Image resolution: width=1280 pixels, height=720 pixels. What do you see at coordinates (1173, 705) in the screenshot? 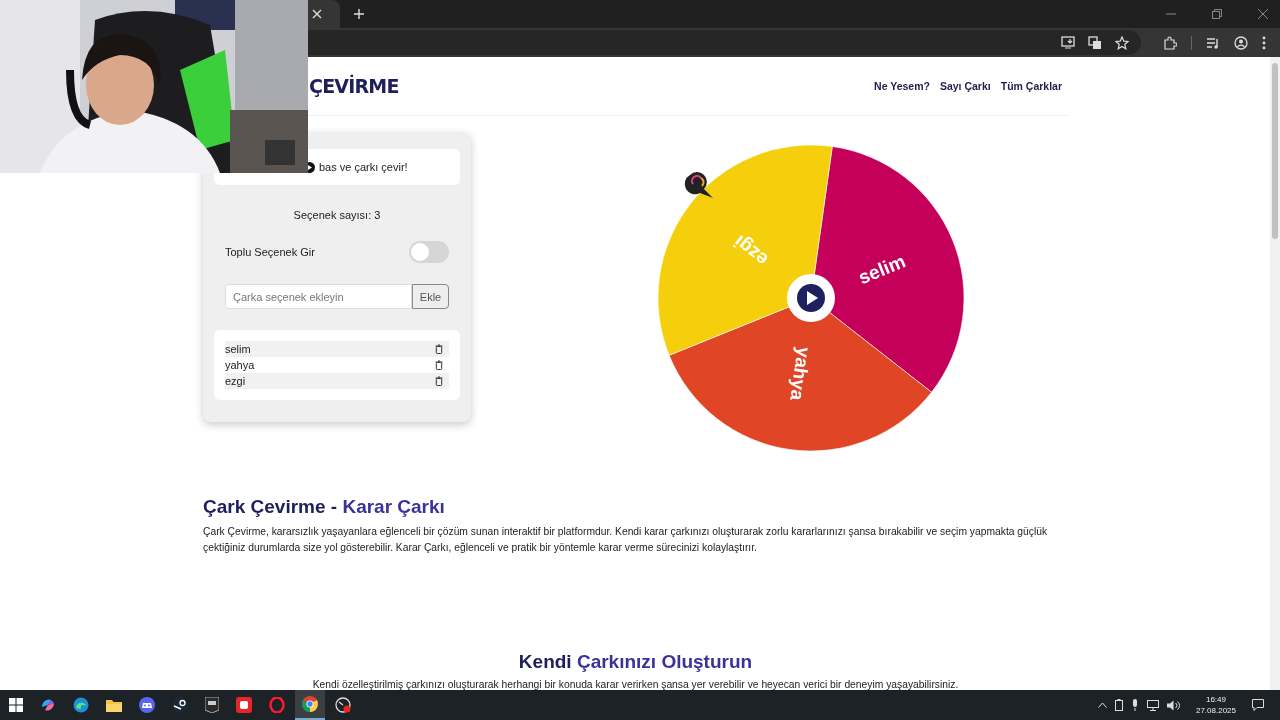
I see `speaker-icon` at bounding box center [1173, 705].